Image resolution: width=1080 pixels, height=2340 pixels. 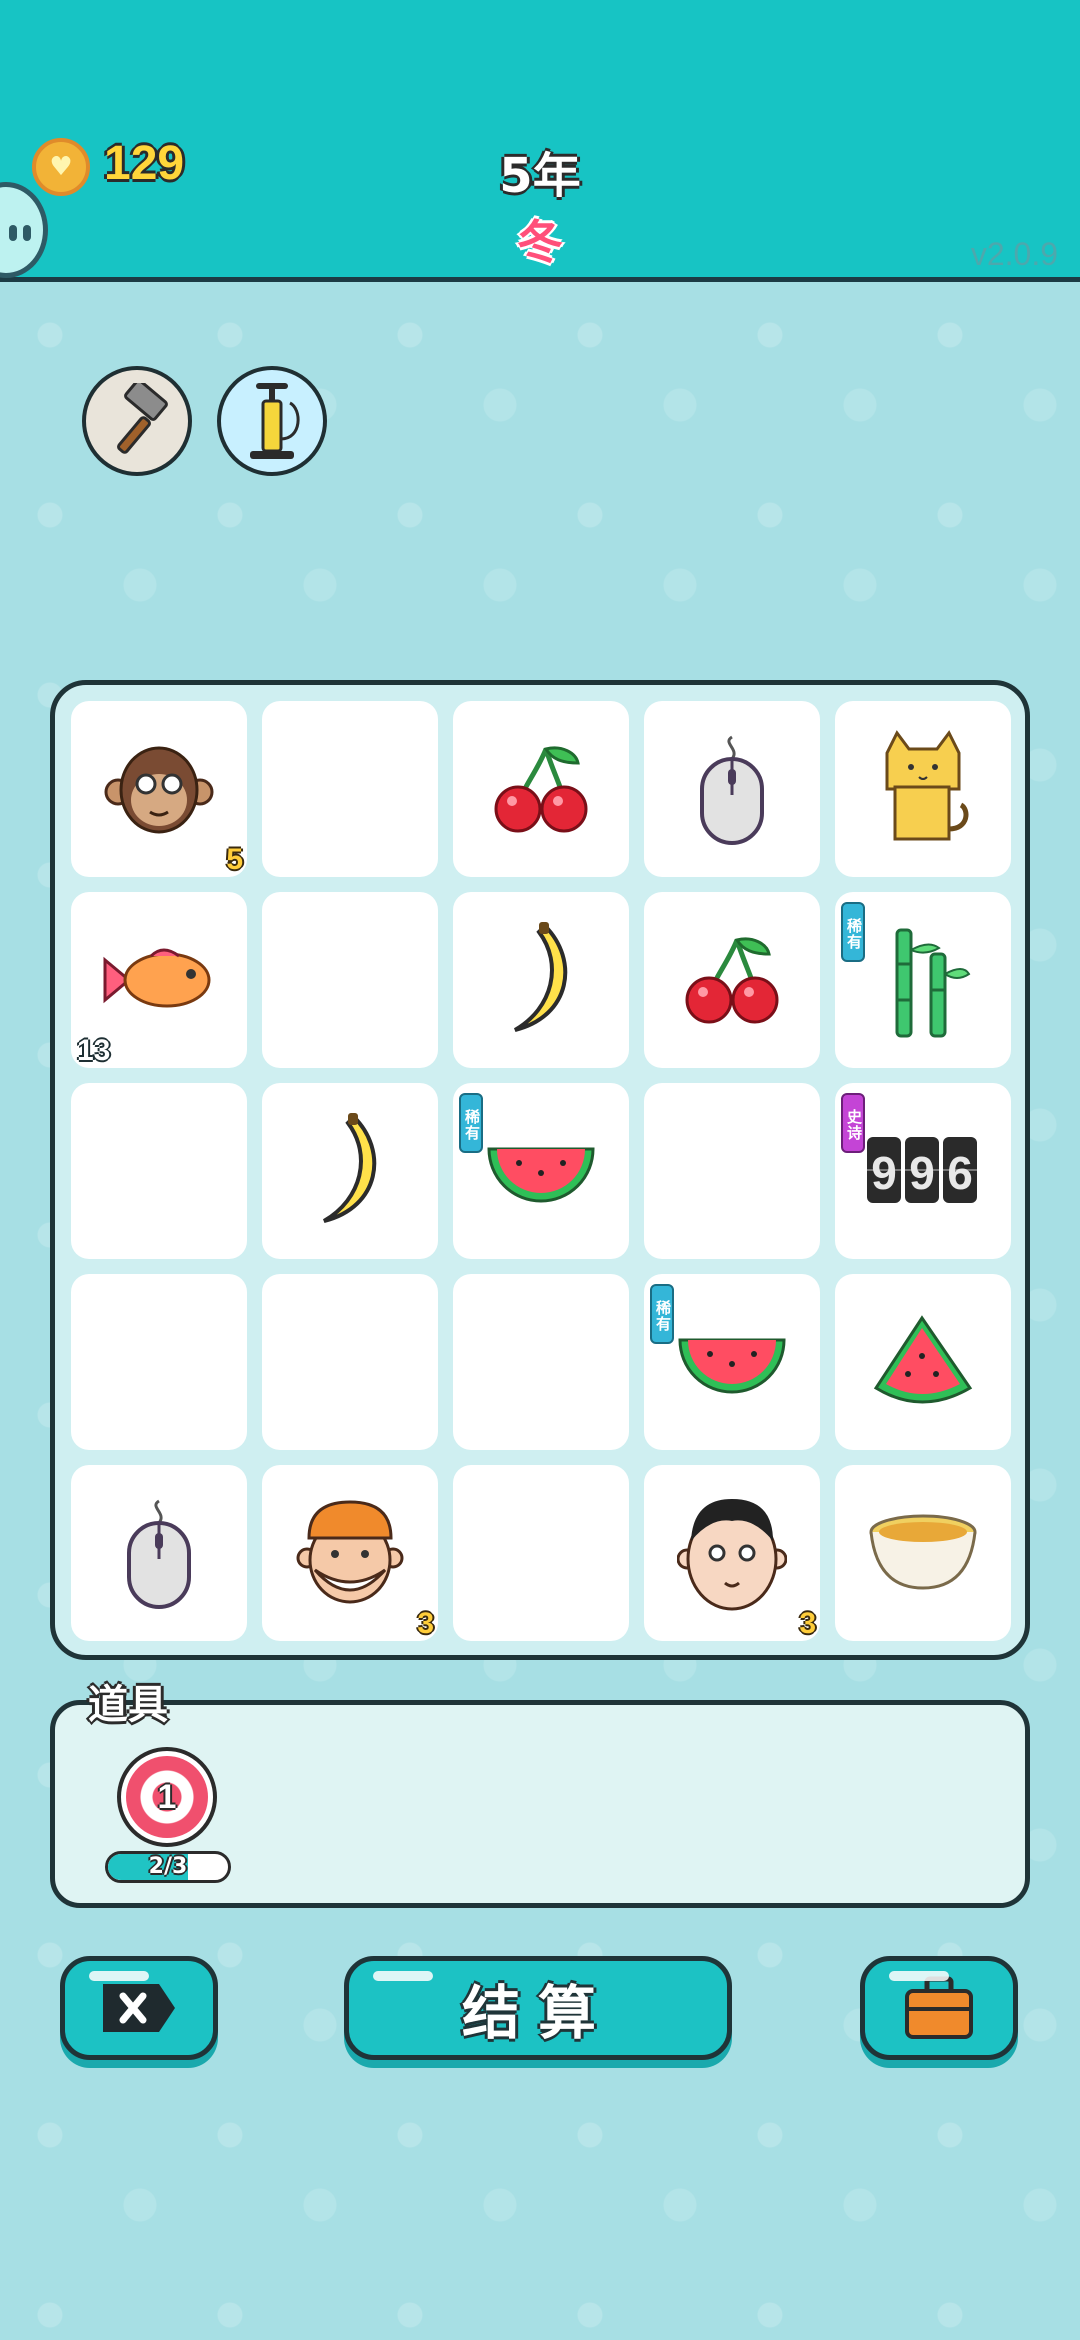 I want to click on cell-cat, so click(x=923, y=789).